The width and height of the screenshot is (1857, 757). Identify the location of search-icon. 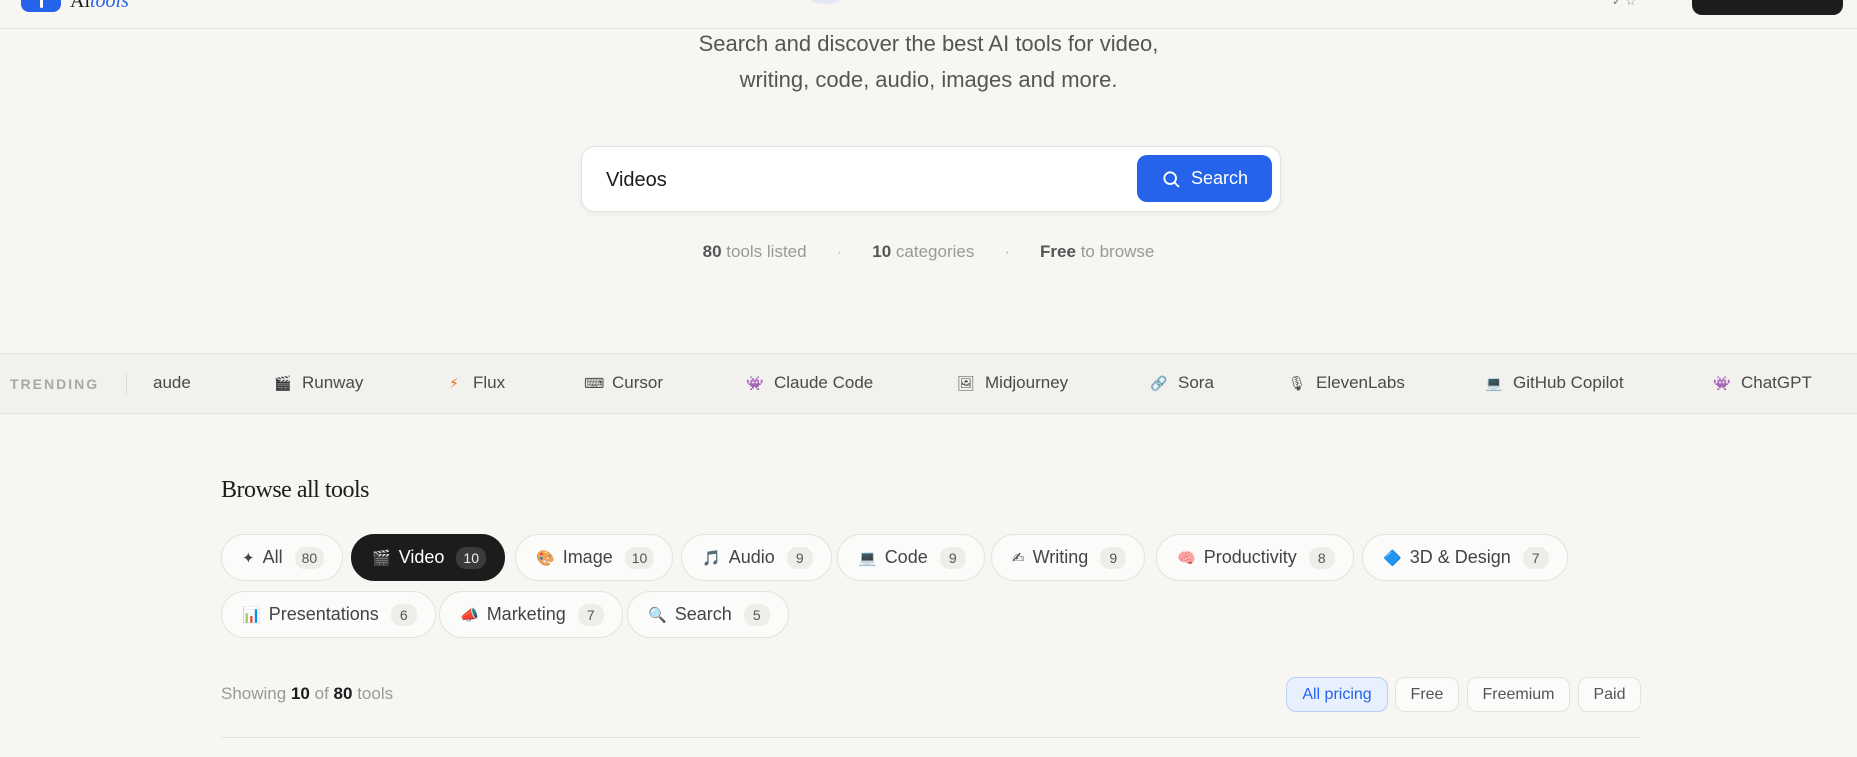
(1171, 178).